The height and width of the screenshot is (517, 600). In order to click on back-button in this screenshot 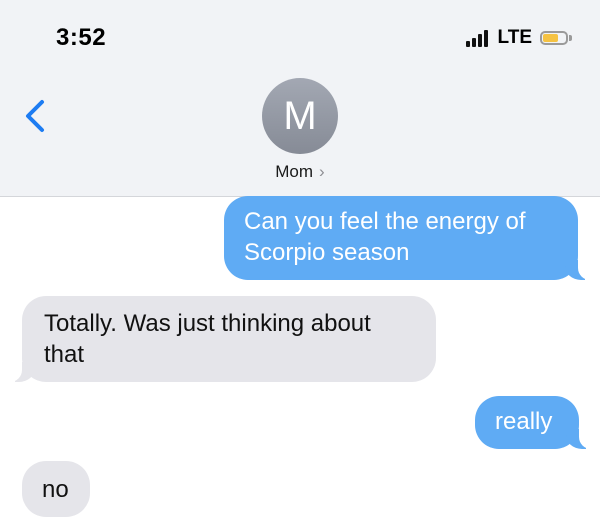, I will do `click(37, 116)`.